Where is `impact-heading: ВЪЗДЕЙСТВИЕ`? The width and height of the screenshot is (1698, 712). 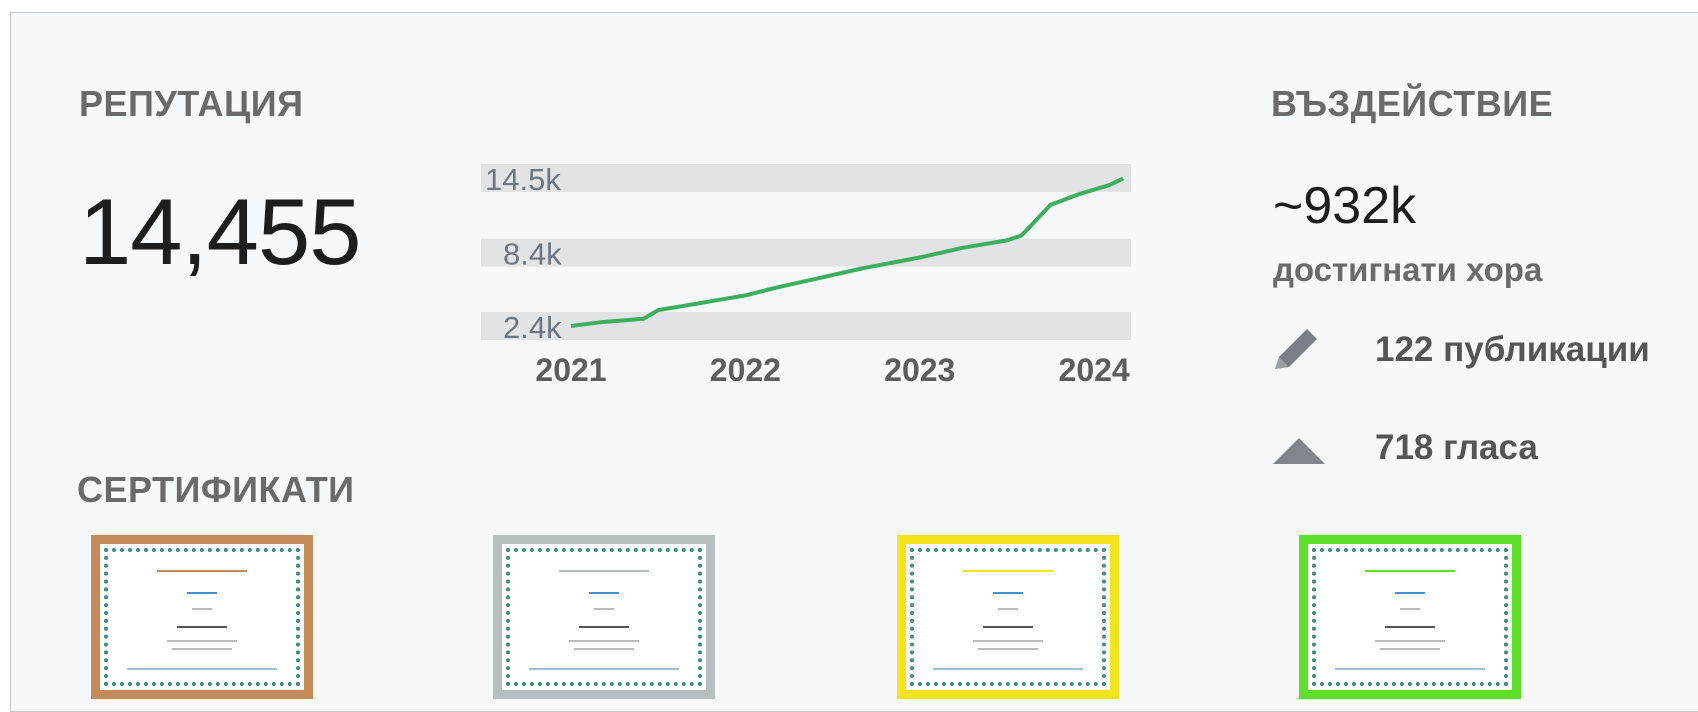 impact-heading: ВЪЗДЕЙСТВИЕ is located at coordinates (1412, 103).